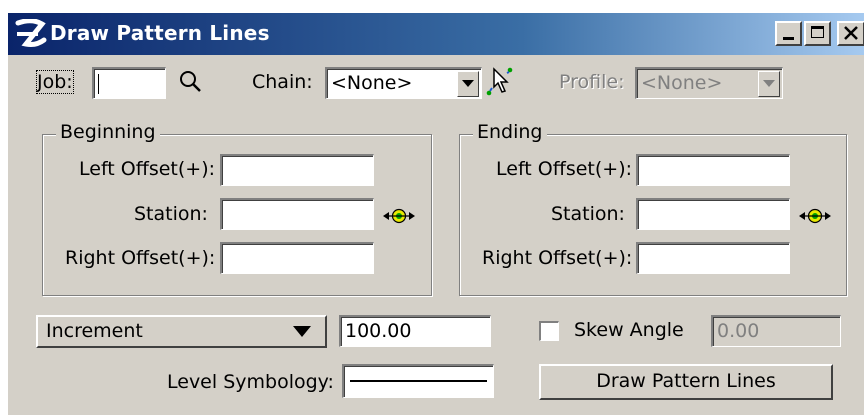  What do you see at coordinates (297, 214) in the screenshot?
I see `beginning-station-input` at bounding box center [297, 214].